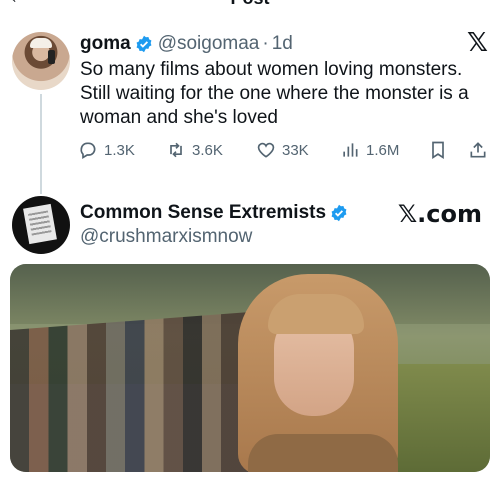 The image size is (500, 495). I want to click on bookmark-button, so click(441, 150).